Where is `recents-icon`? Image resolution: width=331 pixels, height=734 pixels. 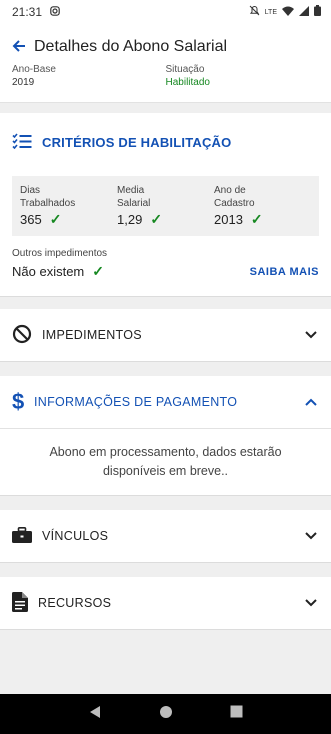
recents-icon is located at coordinates (236, 714).